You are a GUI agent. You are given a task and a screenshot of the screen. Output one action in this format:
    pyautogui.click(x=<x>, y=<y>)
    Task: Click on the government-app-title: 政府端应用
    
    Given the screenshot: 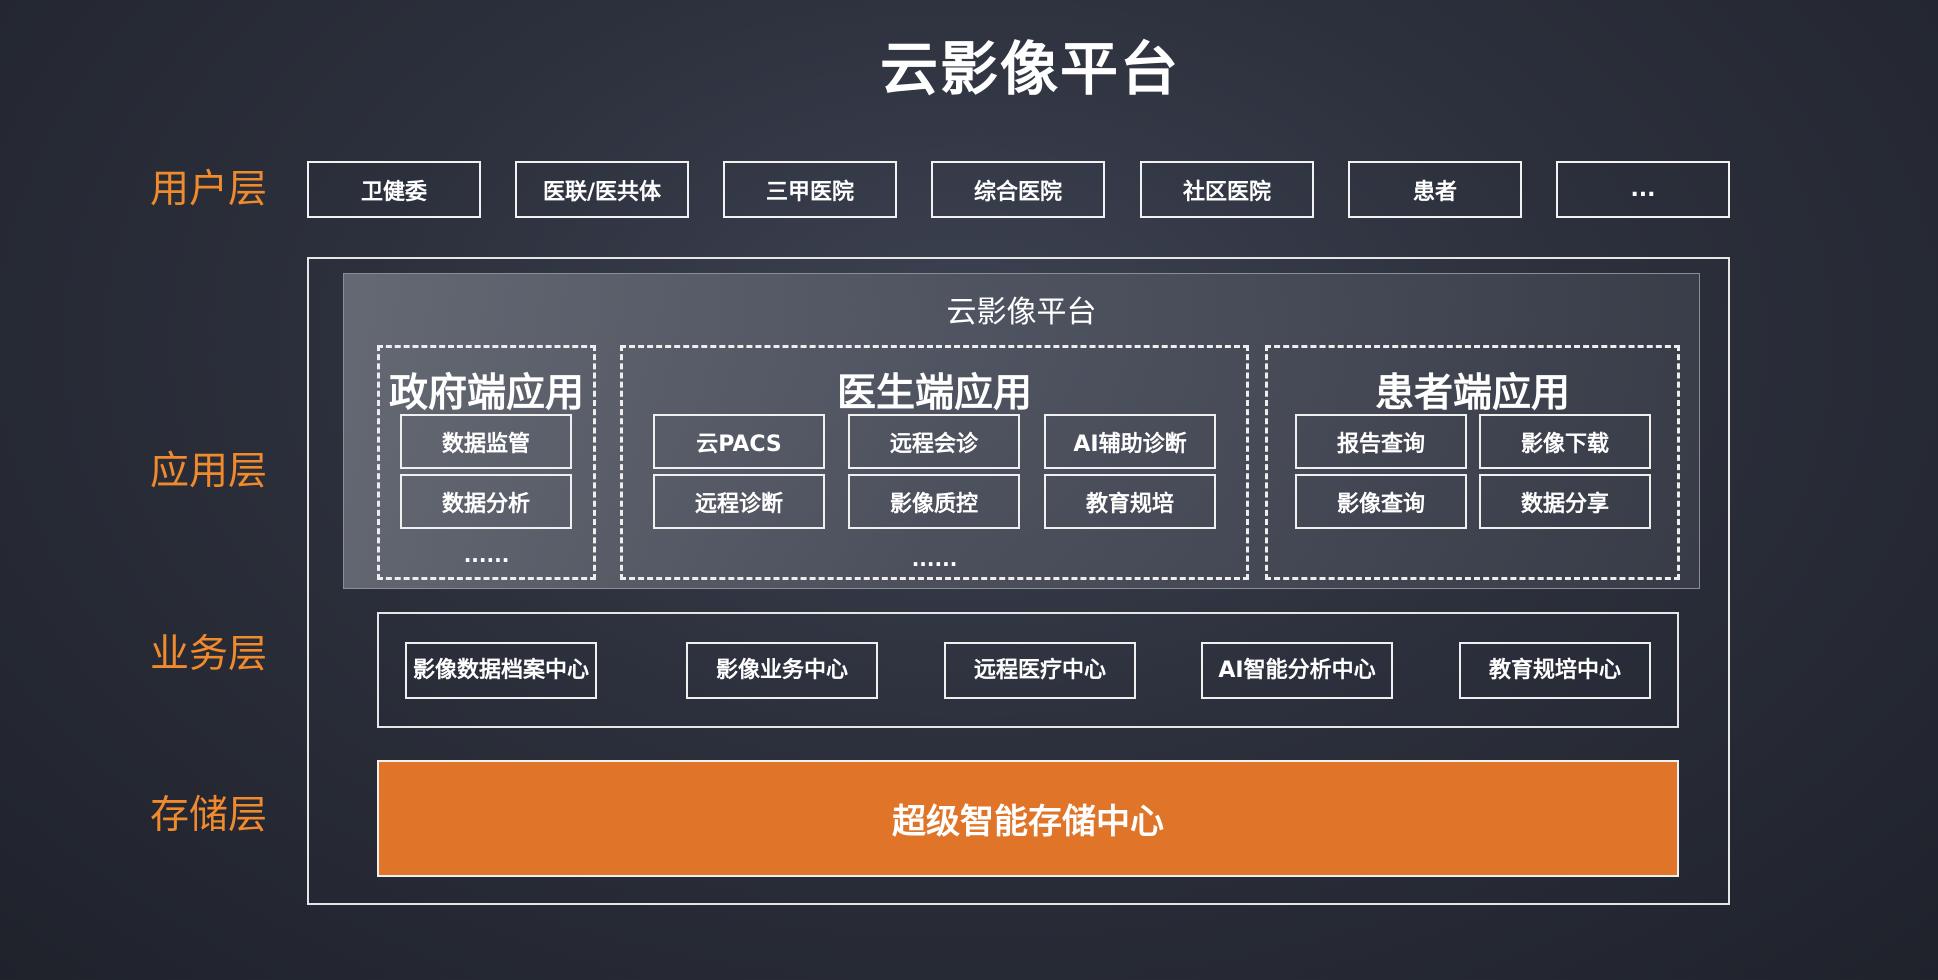 What is the action you would take?
    pyautogui.click(x=486, y=393)
    